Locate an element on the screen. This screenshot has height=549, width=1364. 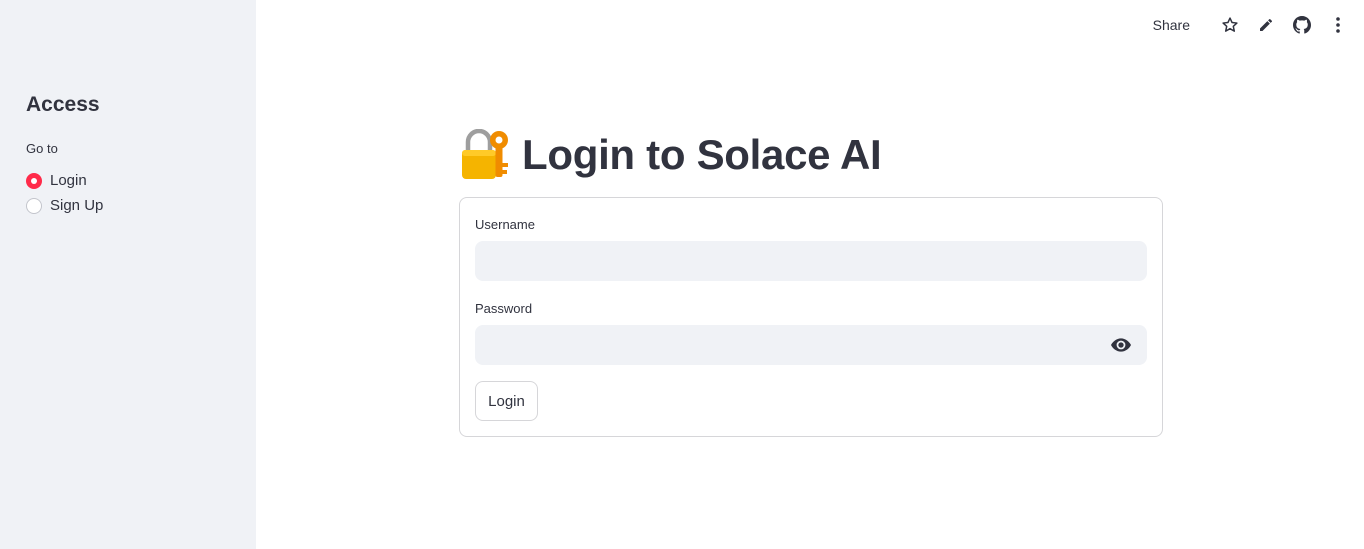
sidebar-title: Access is located at coordinates (63, 104).